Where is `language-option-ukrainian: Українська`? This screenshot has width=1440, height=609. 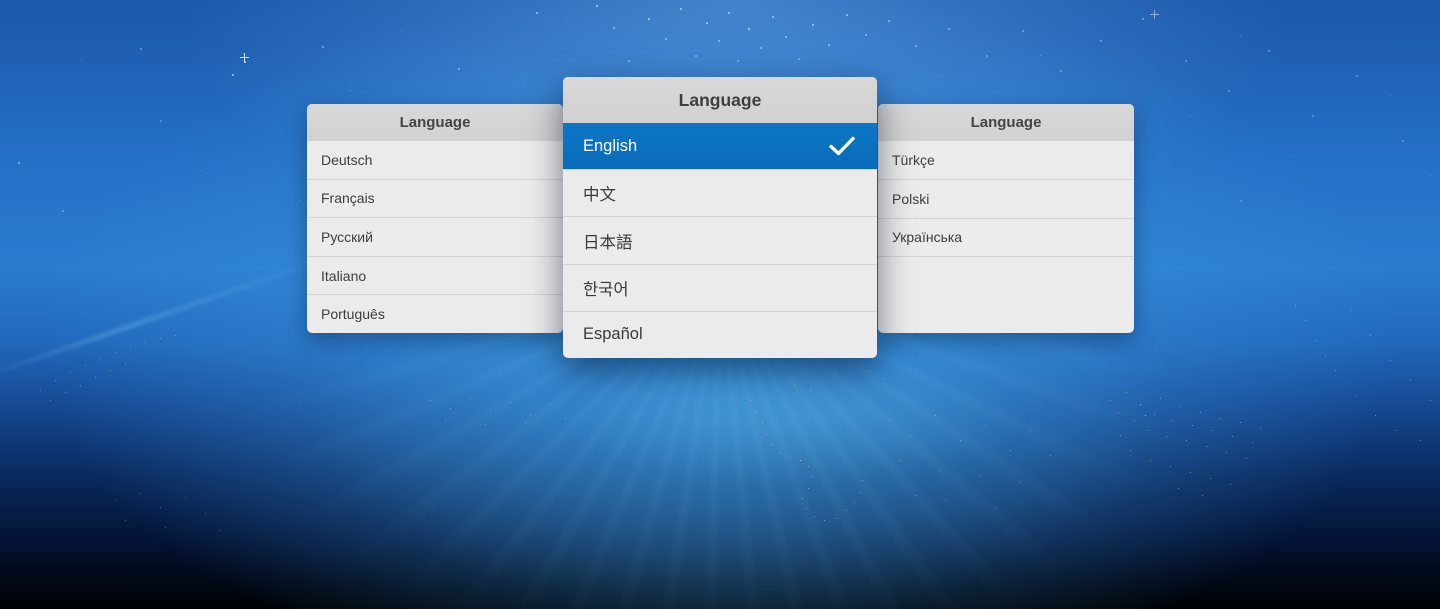 language-option-ukrainian: Українська is located at coordinates (1006, 237).